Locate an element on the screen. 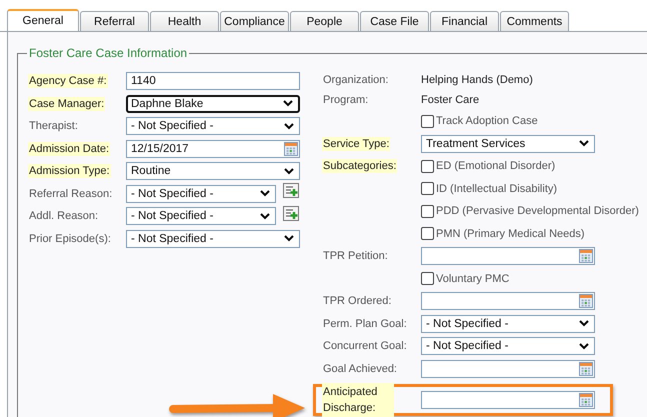 The height and width of the screenshot is (417, 647). field-label: Perm. Plan Goal: is located at coordinates (365, 323).